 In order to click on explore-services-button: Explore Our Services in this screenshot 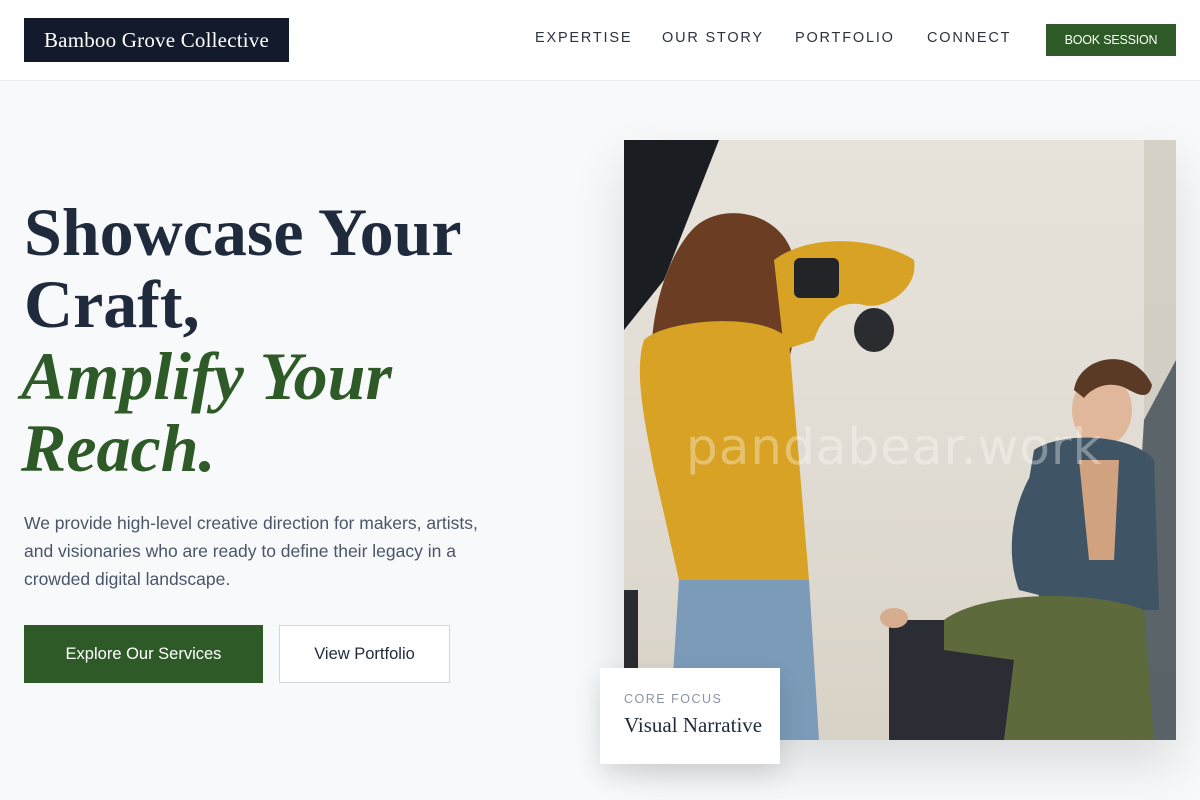, I will do `click(143, 654)`.